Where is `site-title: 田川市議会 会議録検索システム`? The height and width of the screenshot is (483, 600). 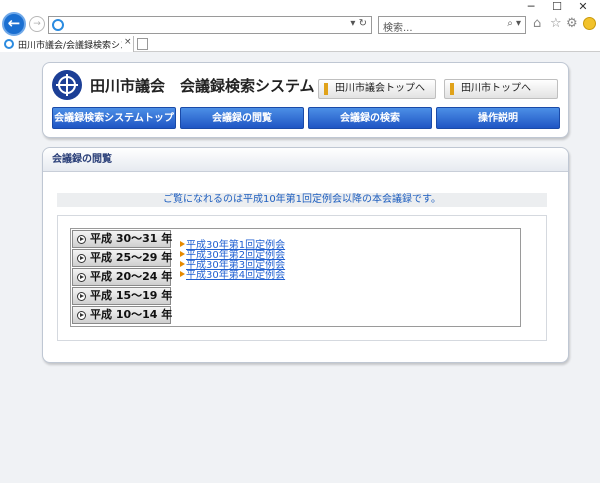
site-title: 田川市議会 会議録検索システム is located at coordinates (202, 86).